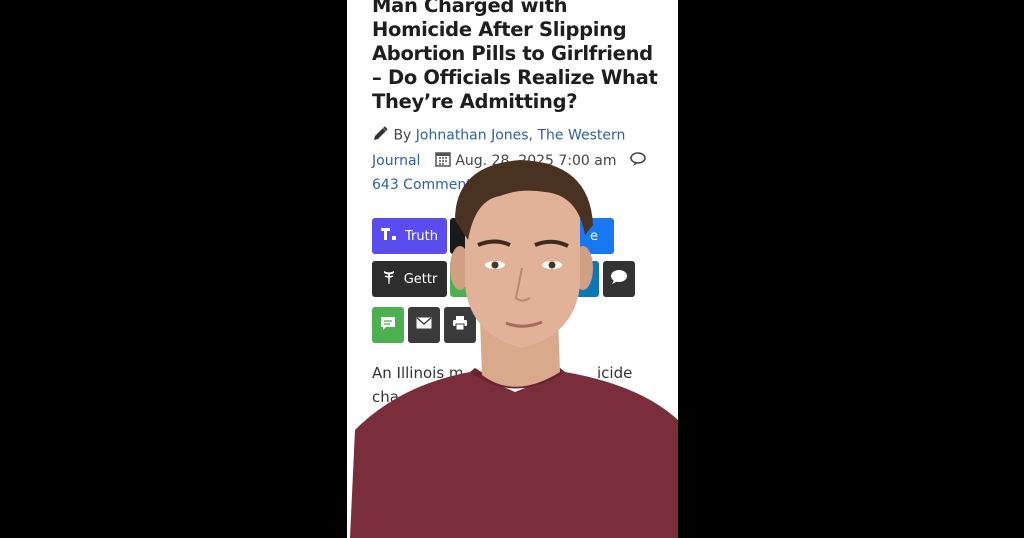 This screenshot has width=1024, height=538. What do you see at coordinates (536, 161) in the screenshot?
I see `publish-date: Aug. 28, 2025 7:00 am` at bounding box center [536, 161].